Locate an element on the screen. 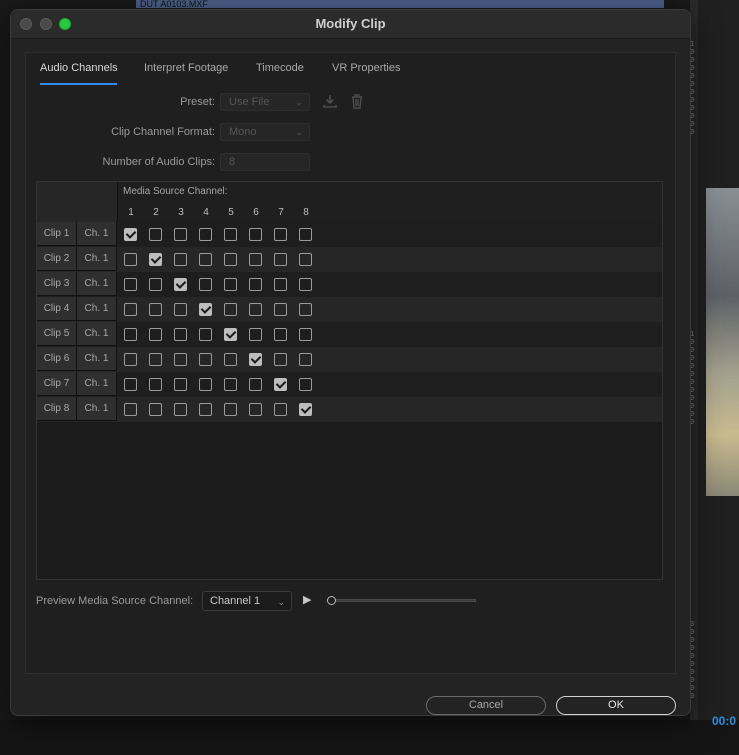 This screenshot has height=755, width=739. tab-audio-channels: Audio Channels is located at coordinates (79, 68).